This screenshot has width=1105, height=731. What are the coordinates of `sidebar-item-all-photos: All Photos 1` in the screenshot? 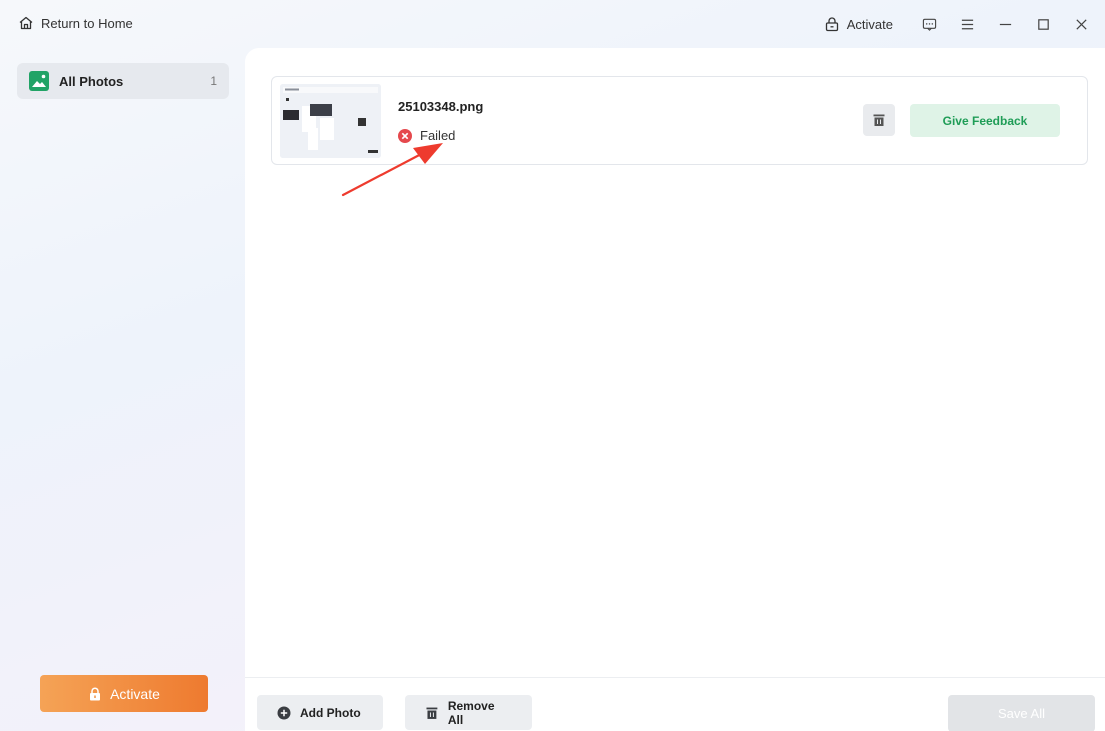 It's located at (123, 81).